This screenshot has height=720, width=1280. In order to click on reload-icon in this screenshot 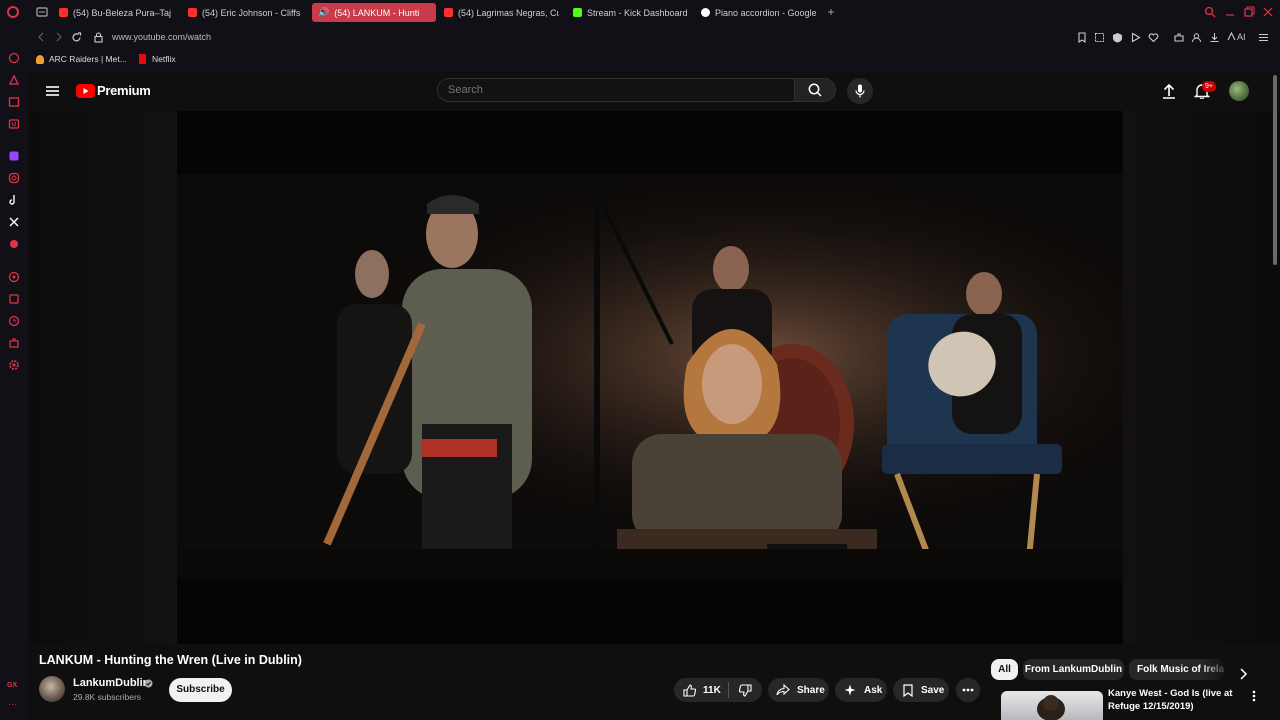, I will do `click(76, 37)`.